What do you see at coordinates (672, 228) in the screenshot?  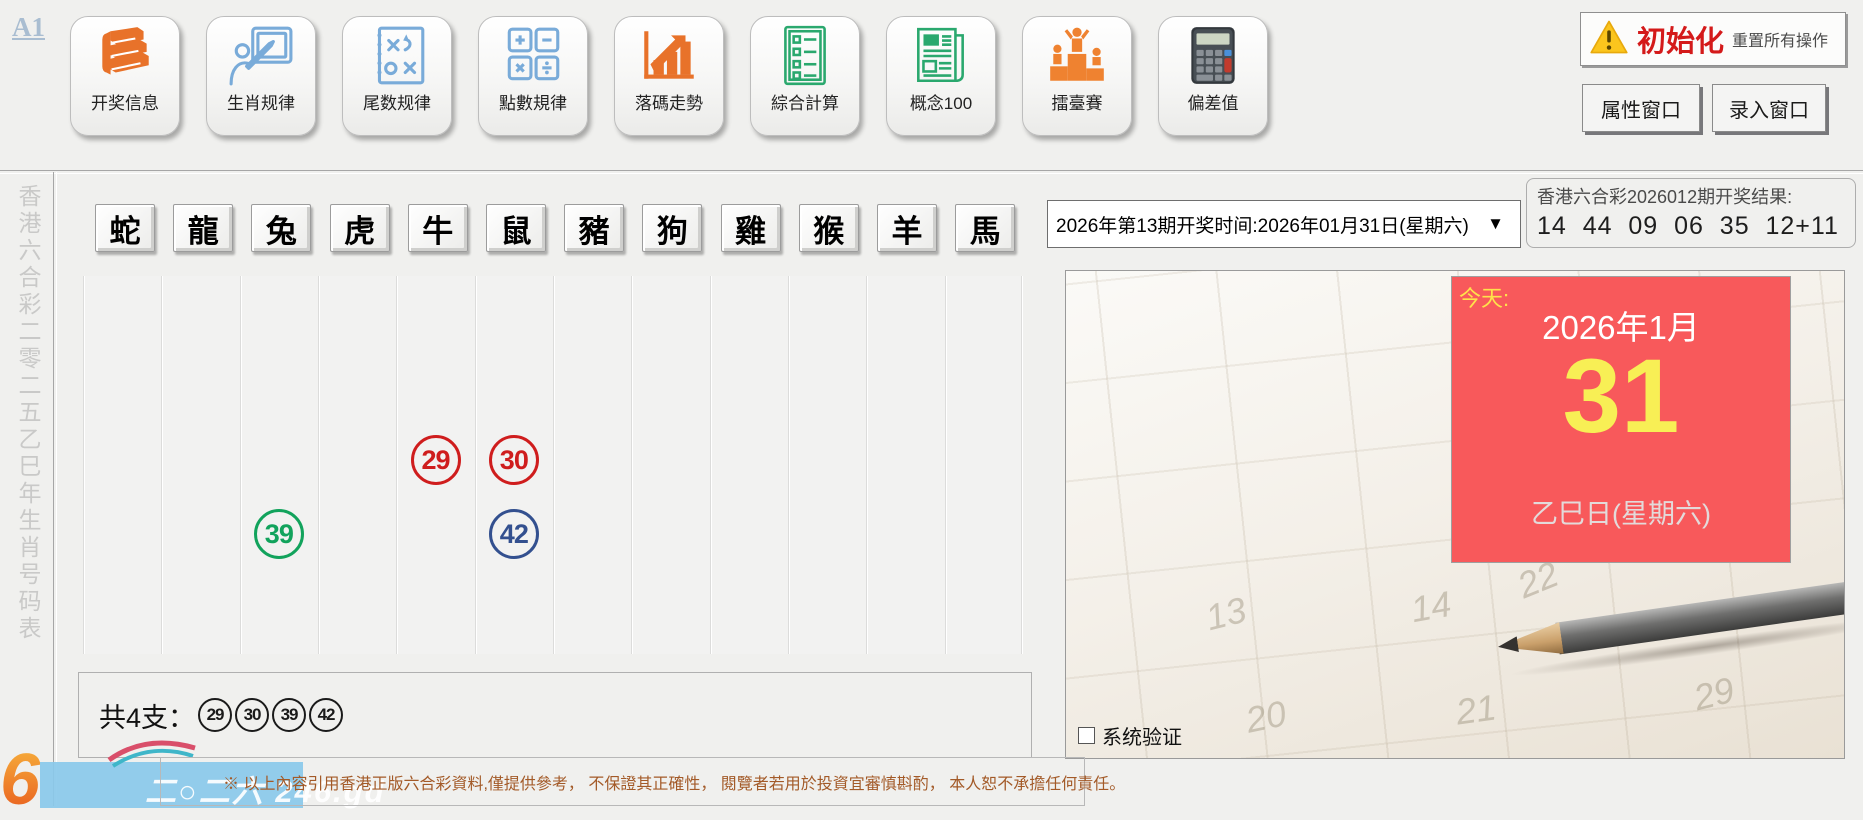 I see `zodiac-button-8: 狗` at bounding box center [672, 228].